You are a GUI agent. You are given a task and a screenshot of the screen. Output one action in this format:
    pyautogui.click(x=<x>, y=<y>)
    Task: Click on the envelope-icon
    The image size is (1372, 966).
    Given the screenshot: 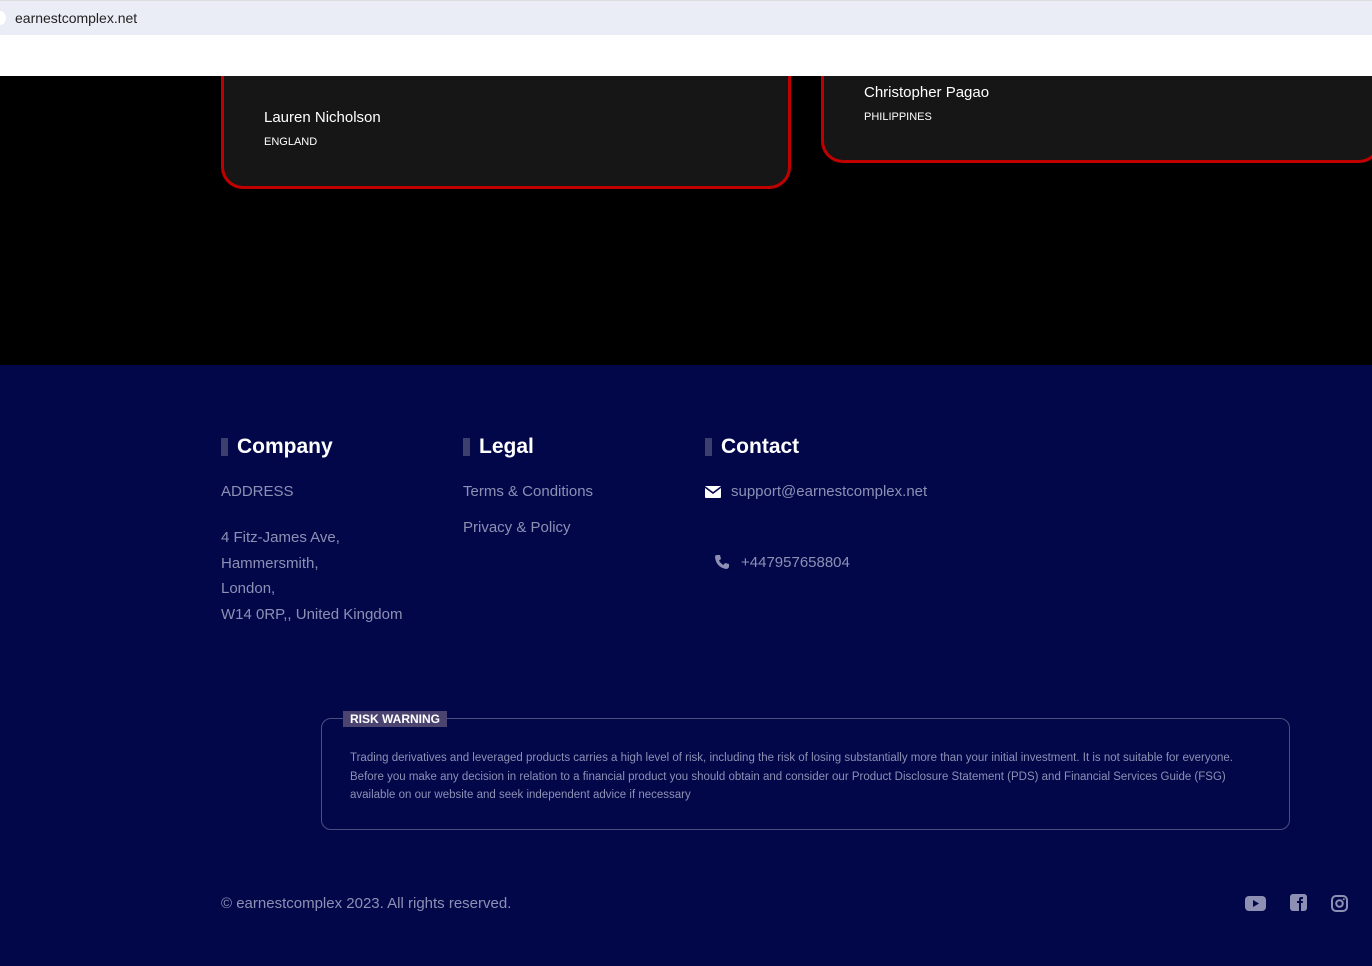 What is the action you would take?
    pyautogui.click(x=713, y=492)
    